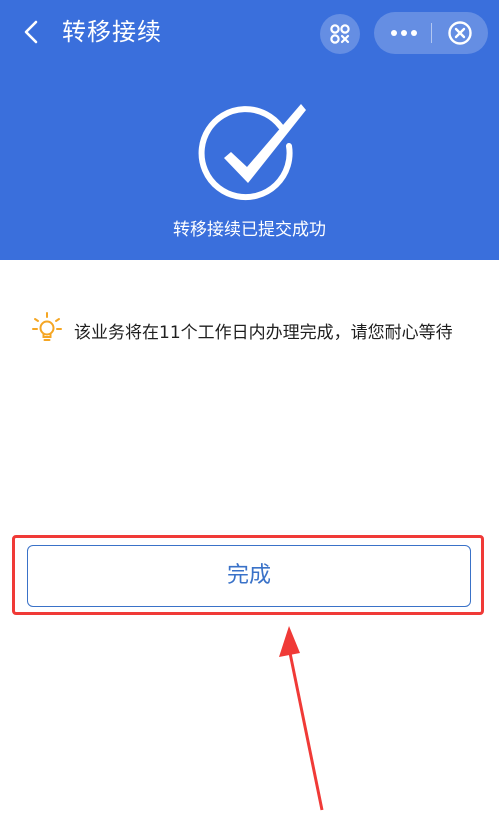 The height and width of the screenshot is (813, 499). I want to click on check-circle-icon, so click(252, 152).